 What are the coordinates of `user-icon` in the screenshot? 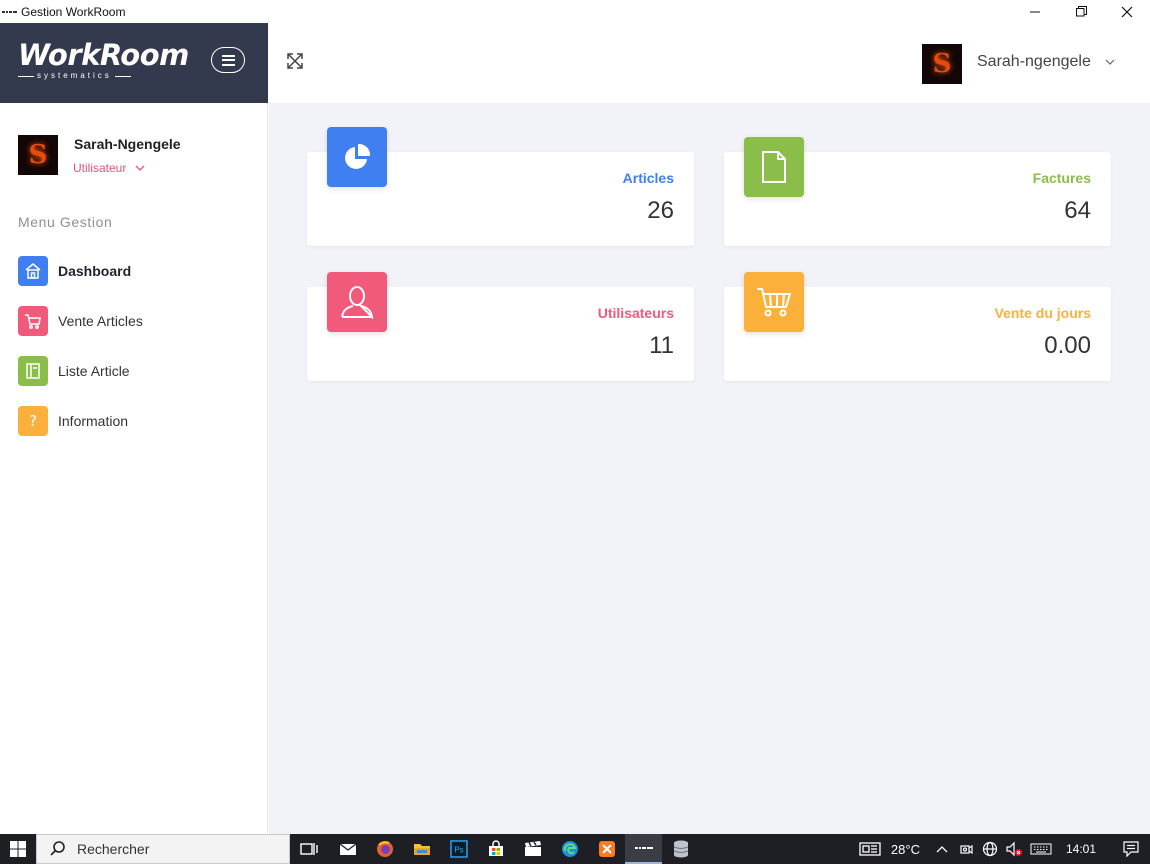 It's located at (357, 302).